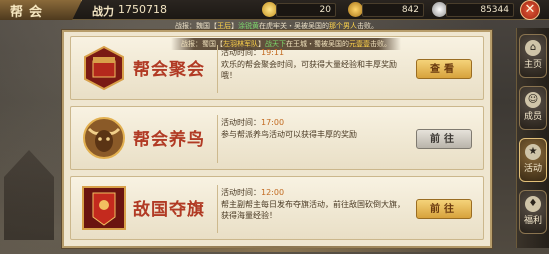 The width and height of the screenshot is (549, 254). I want to click on event-title: 敌国夺旗, so click(169, 210).